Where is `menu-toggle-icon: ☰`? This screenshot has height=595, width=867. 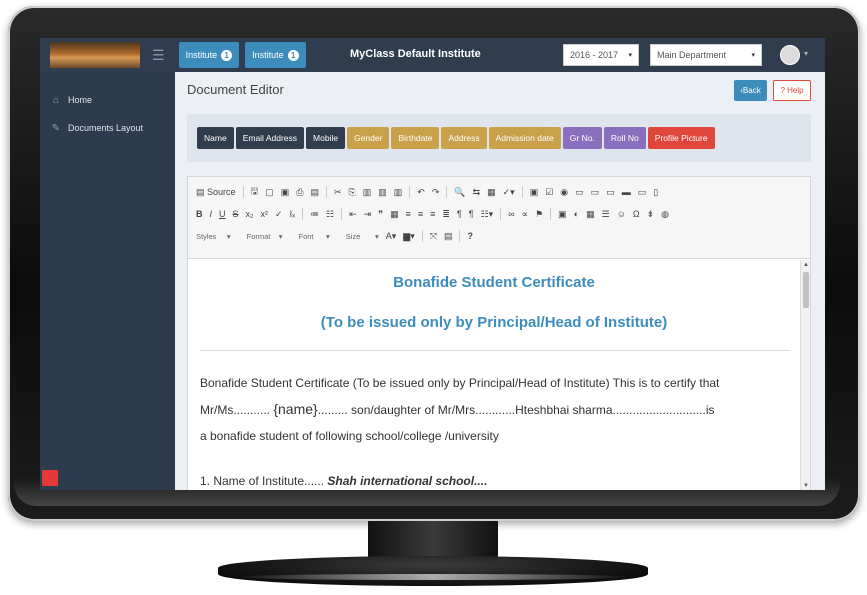 menu-toggle-icon: ☰ is located at coordinates (158, 55).